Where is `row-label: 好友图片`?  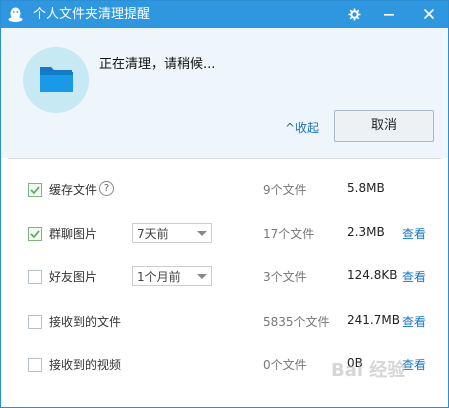
row-label: 好友图片 is located at coordinates (73, 277).